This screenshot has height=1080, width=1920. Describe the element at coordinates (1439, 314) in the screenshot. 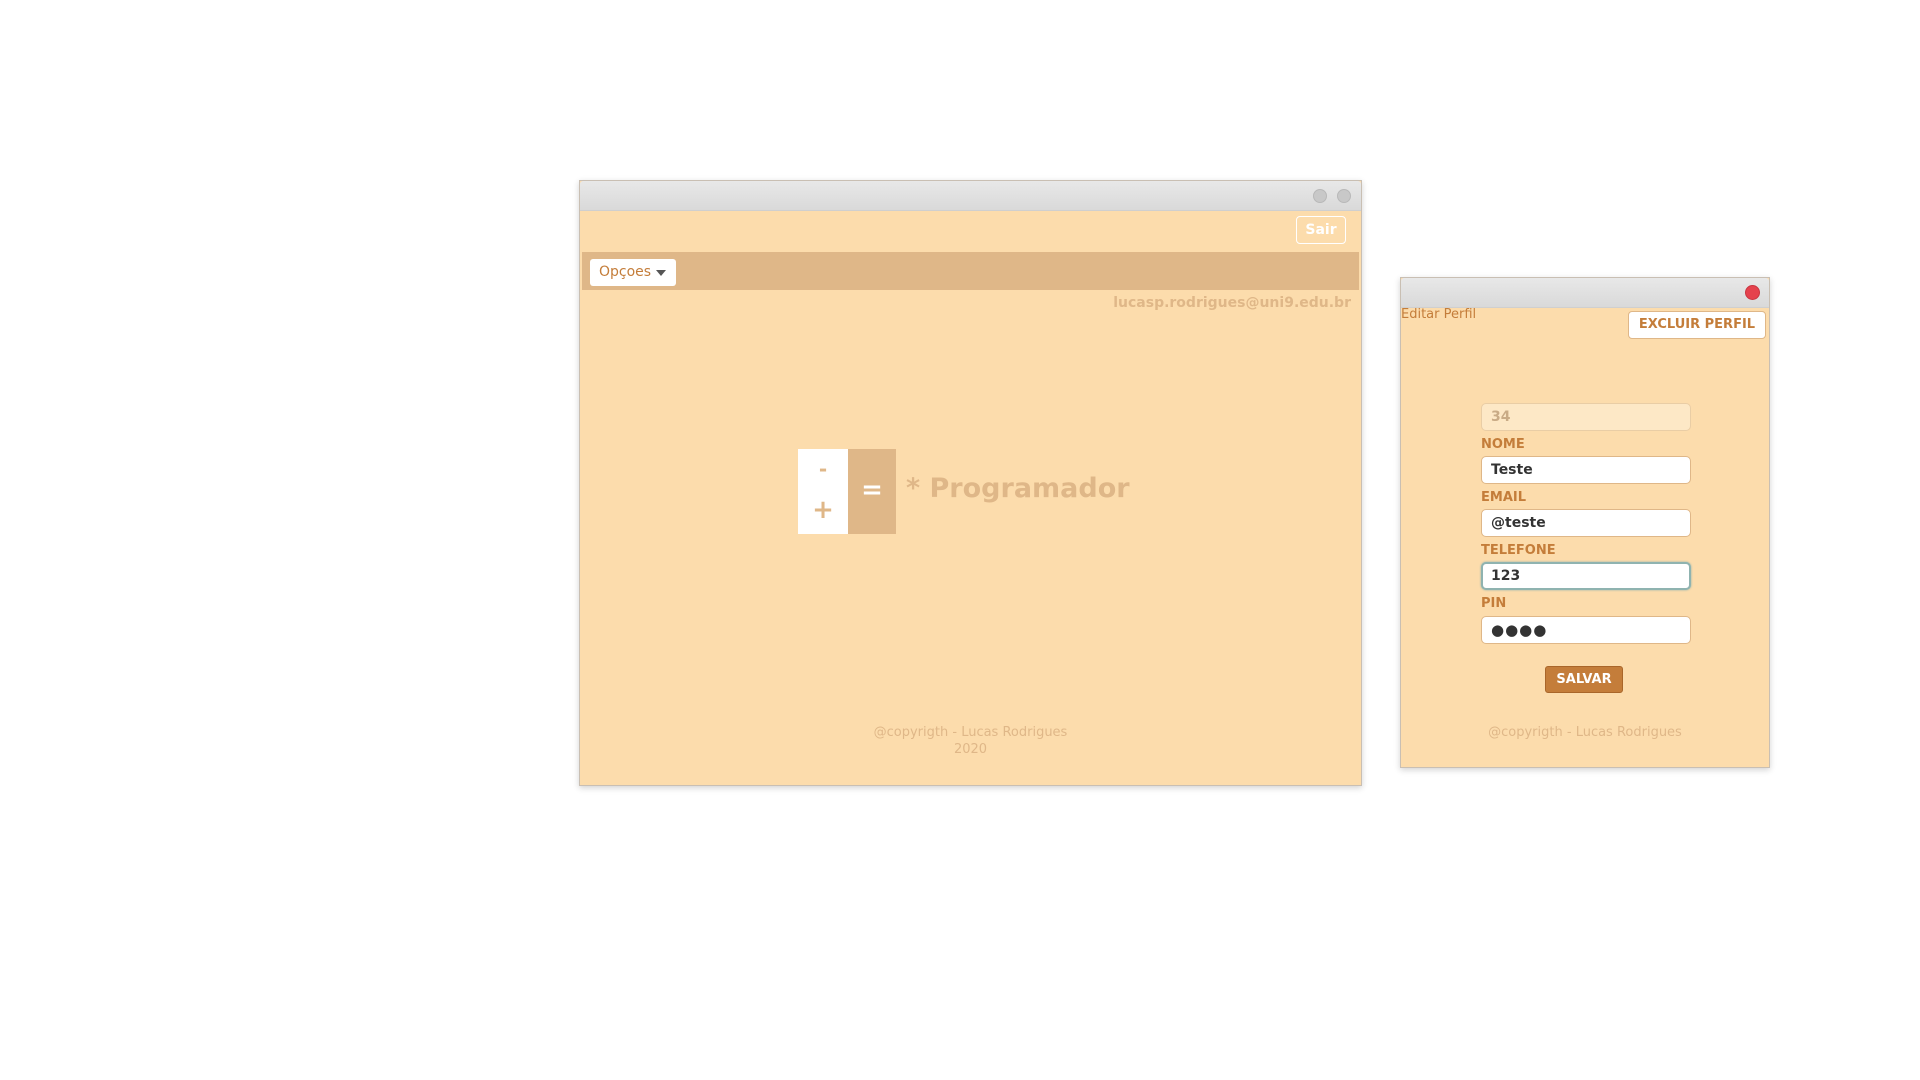

I see `profile-title: Editar Perfil` at that location.